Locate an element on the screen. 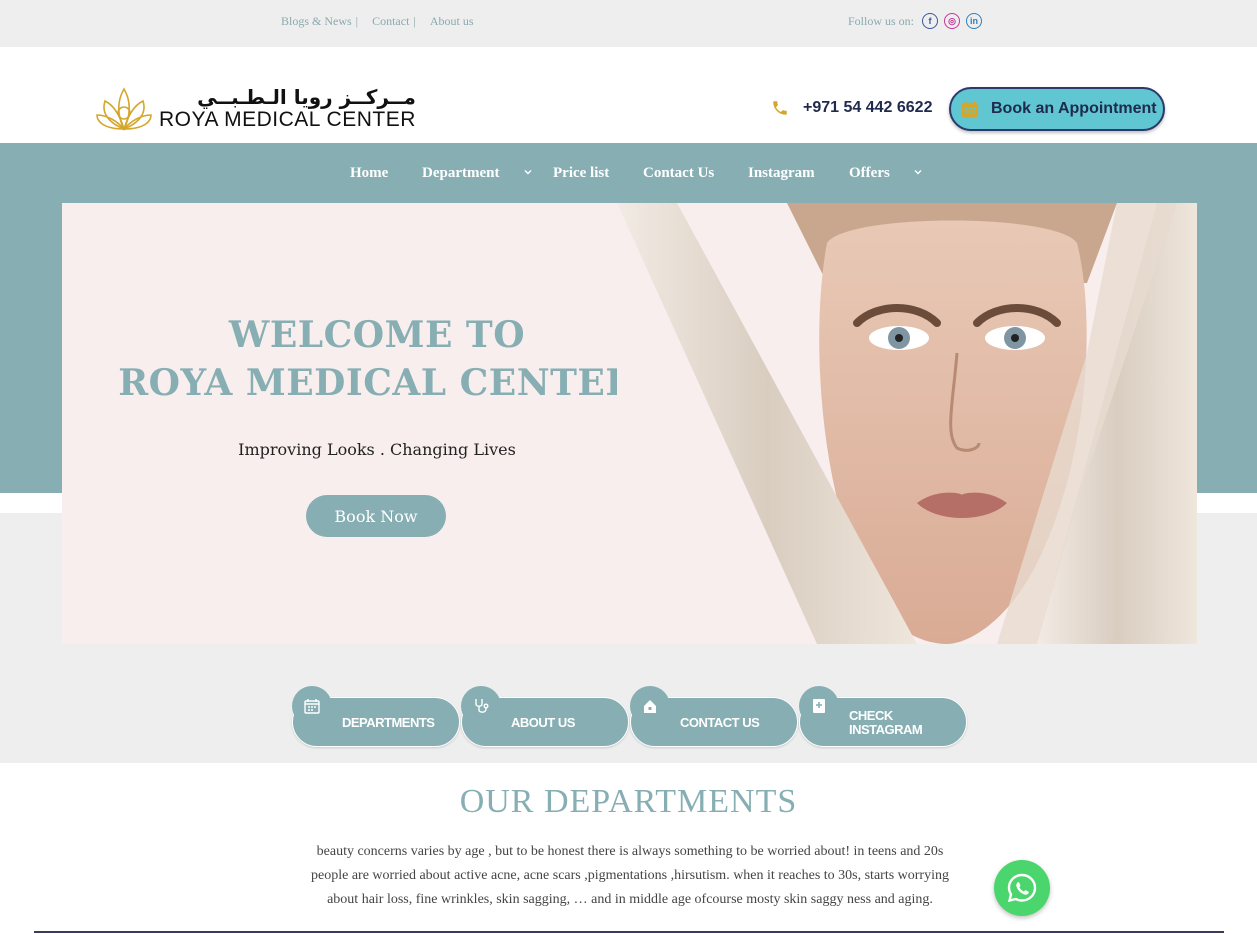 This screenshot has width=1257, height=934. check-instagram-label: CHECK INSTAGRAM is located at coordinates (886, 722).